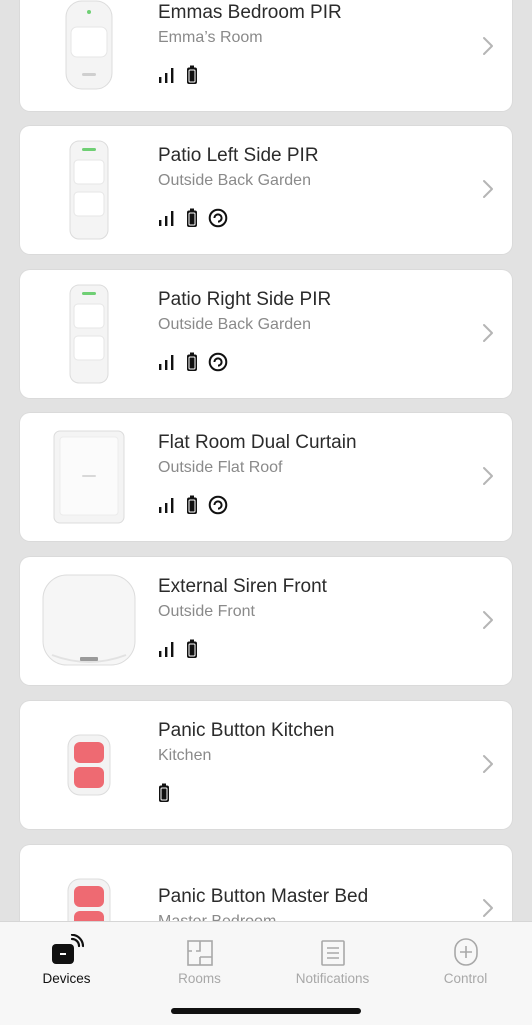  What do you see at coordinates (465, 978) in the screenshot?
I see `tab-label: Control` at bounding box center [465, 978].